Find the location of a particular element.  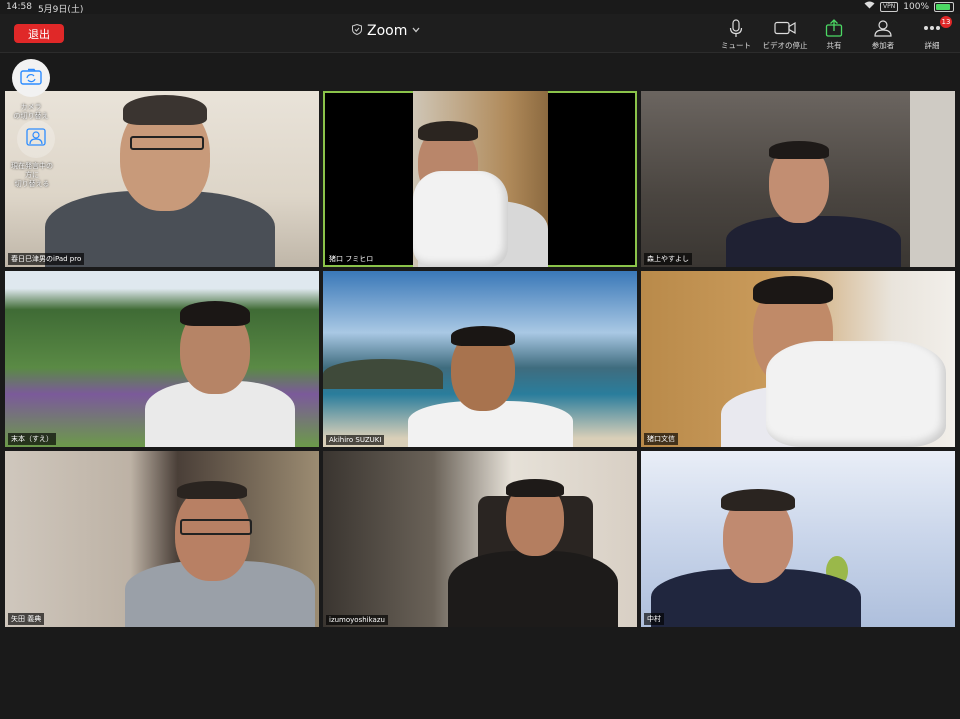

participants-icon is located at coordinates (883, 28).